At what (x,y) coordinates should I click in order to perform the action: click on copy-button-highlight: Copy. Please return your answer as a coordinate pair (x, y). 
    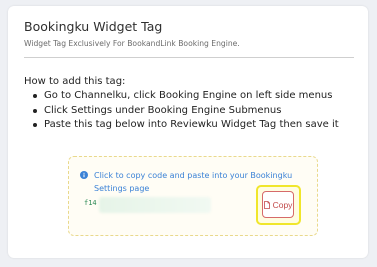
    Looking at the image, I should click on (278, 205).